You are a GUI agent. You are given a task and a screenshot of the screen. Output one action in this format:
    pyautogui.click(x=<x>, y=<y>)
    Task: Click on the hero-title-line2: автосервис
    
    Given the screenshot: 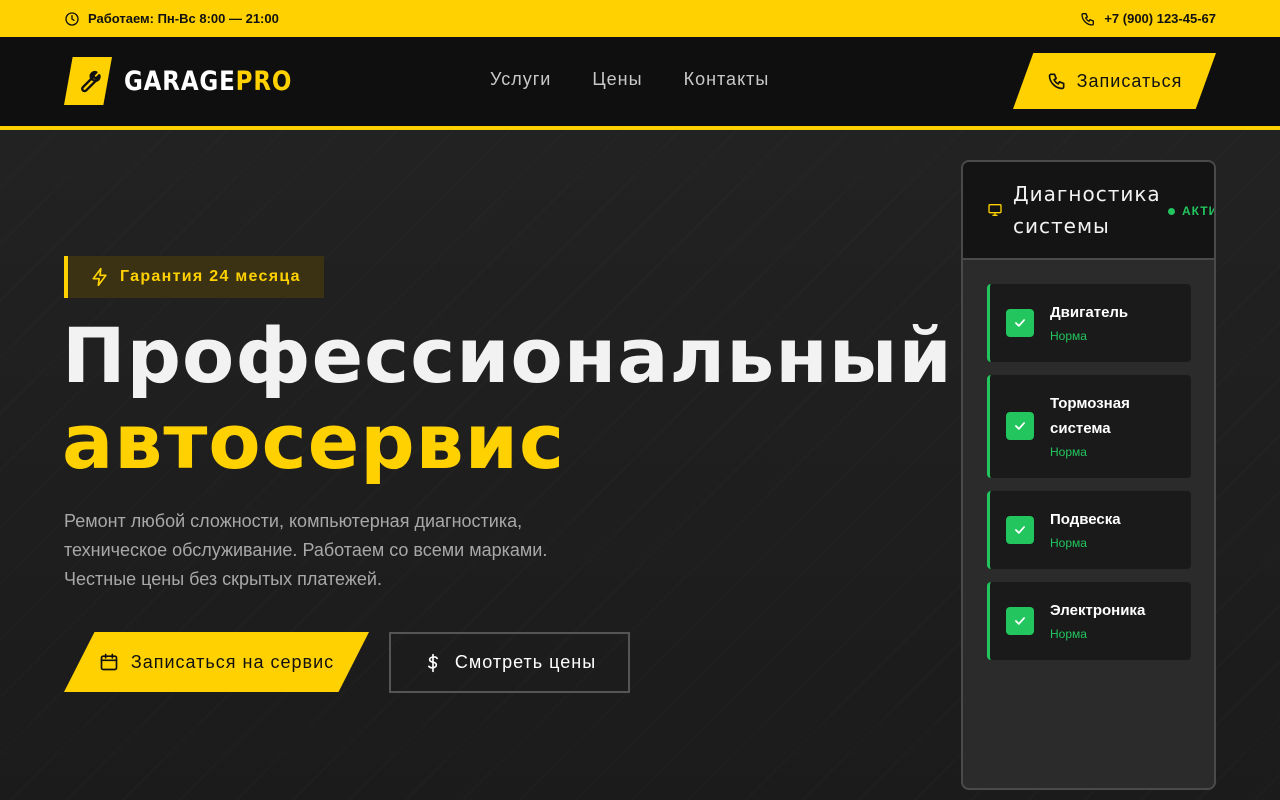 What is the action you would take?
    pyautogui.click(x=314, y=441)
    